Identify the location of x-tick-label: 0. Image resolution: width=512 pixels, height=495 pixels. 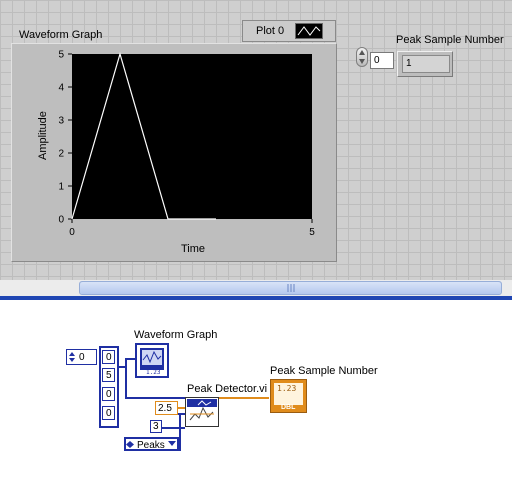
(72, 232).